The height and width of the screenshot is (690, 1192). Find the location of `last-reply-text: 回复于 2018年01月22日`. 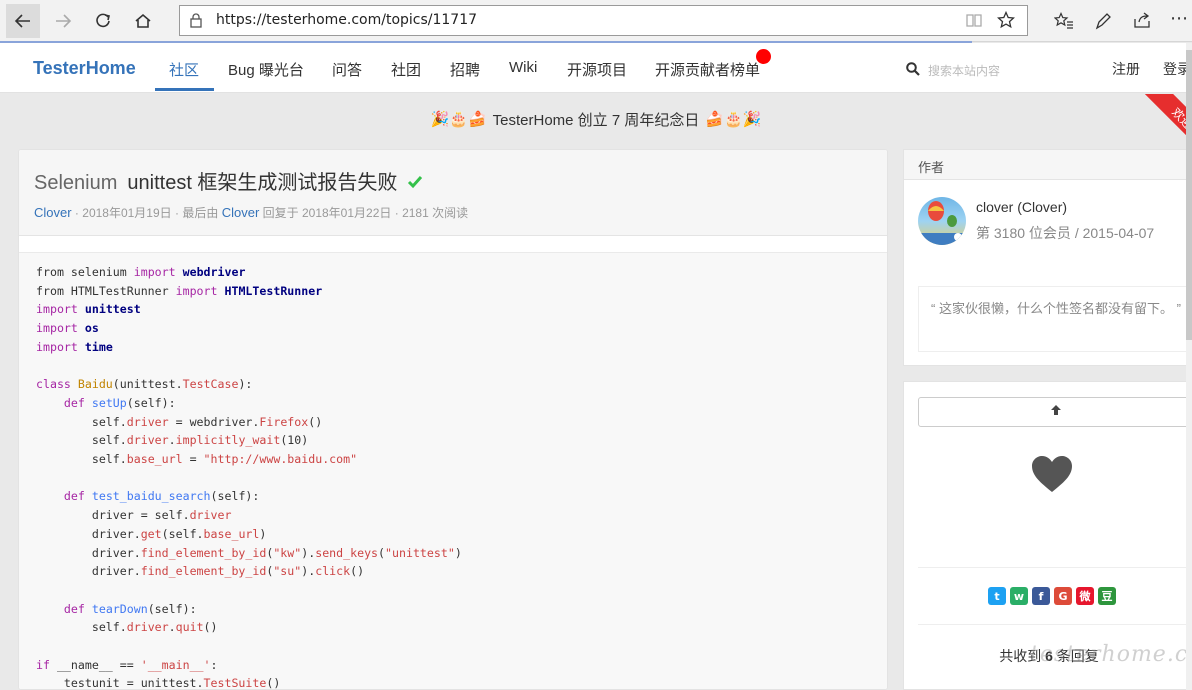

last-reply-text: 回复于 2018年01月22日 is located at coordinates (327, 213).